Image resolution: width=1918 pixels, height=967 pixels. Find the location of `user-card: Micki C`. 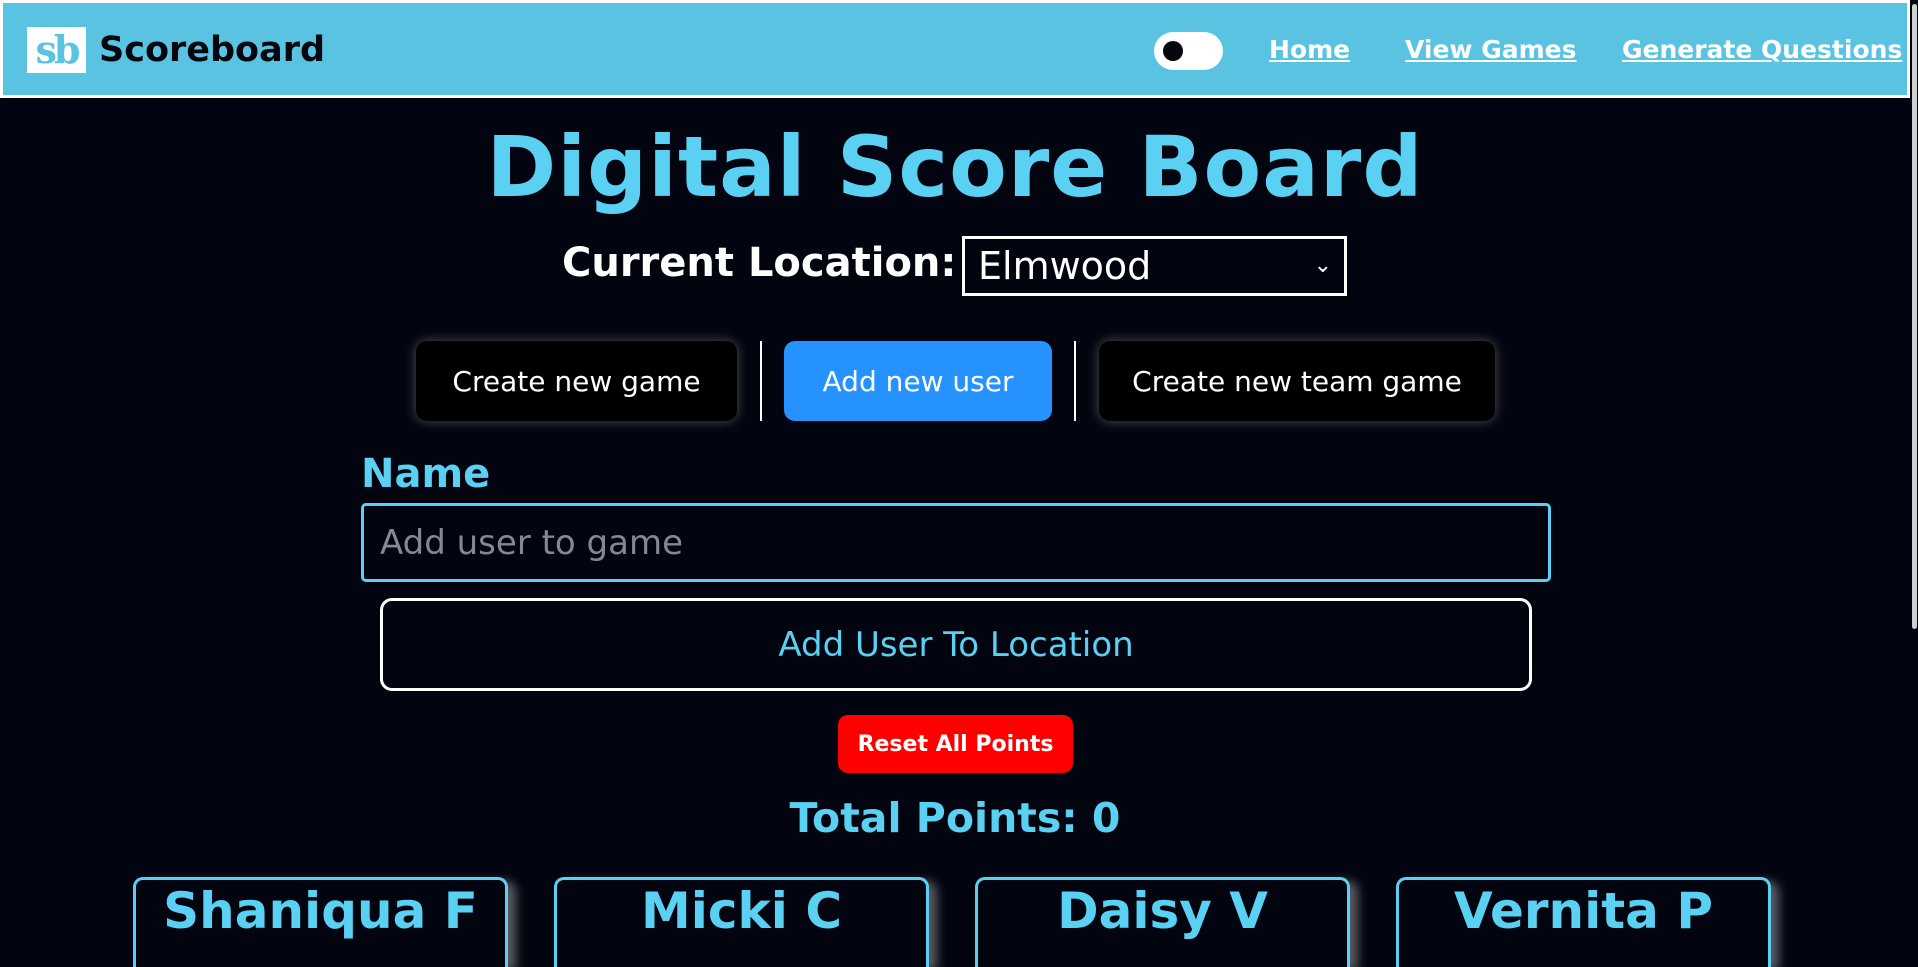

user-card: Micki C is located at coordinates (741, 922).